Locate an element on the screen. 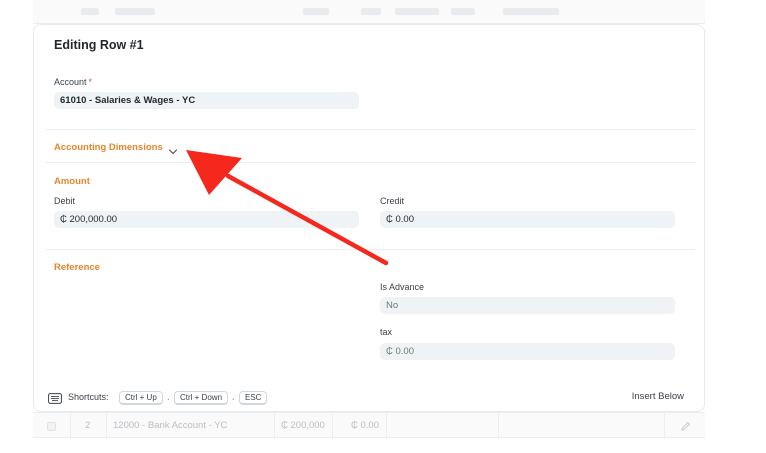  shortcut-esc: ESC is located at coordinates (253, 398).